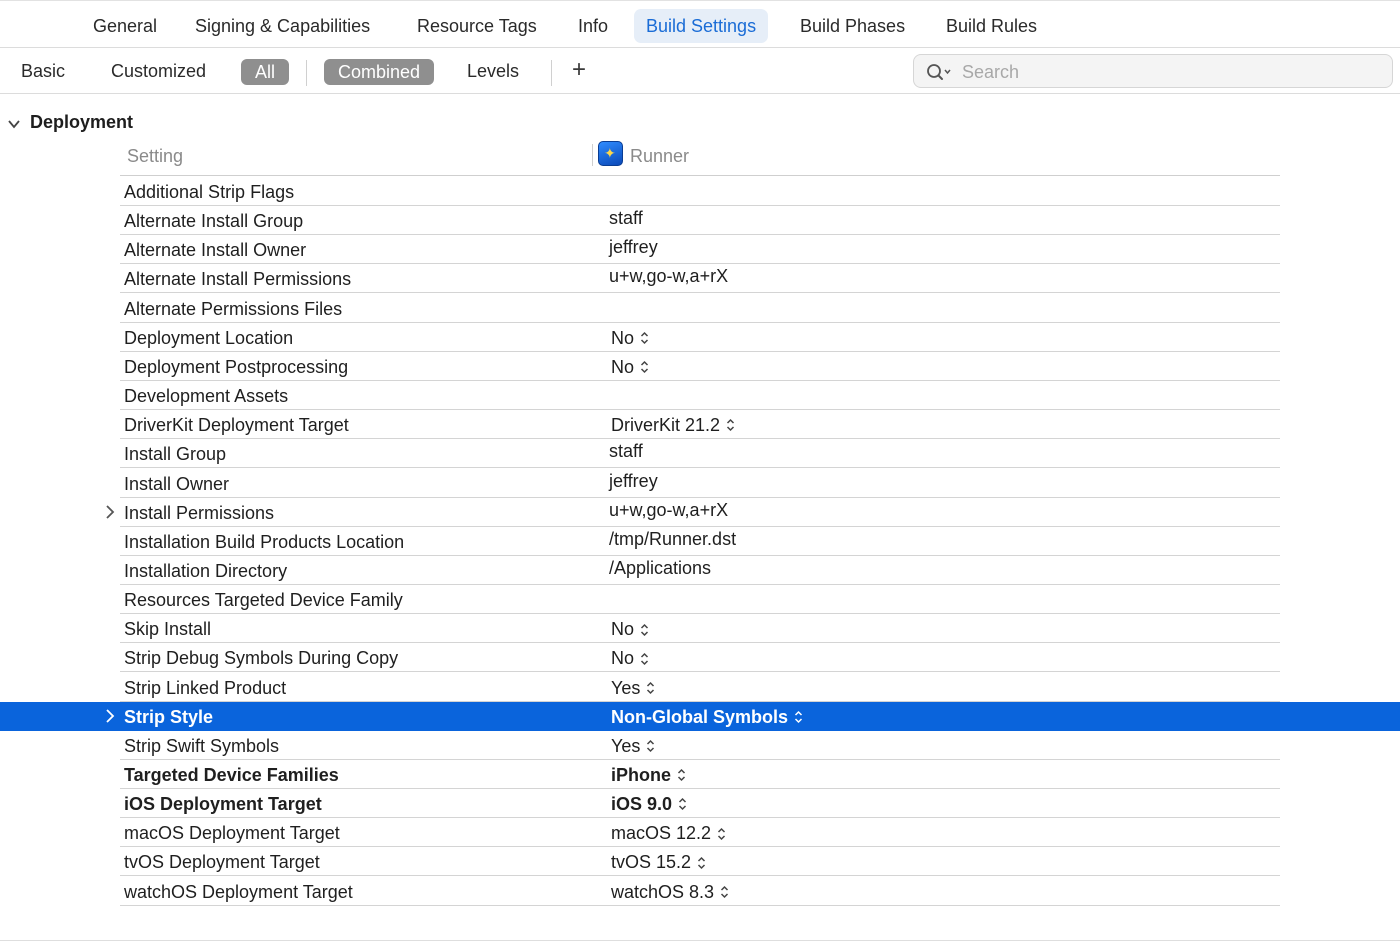  I want to click on setting-value-popup: tvOS 15.2, so click(658, 862).